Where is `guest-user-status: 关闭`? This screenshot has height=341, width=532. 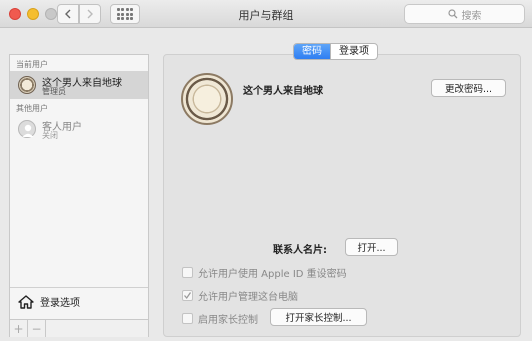
guest-user-status: 关闭 is located at coordinates (50, 135).